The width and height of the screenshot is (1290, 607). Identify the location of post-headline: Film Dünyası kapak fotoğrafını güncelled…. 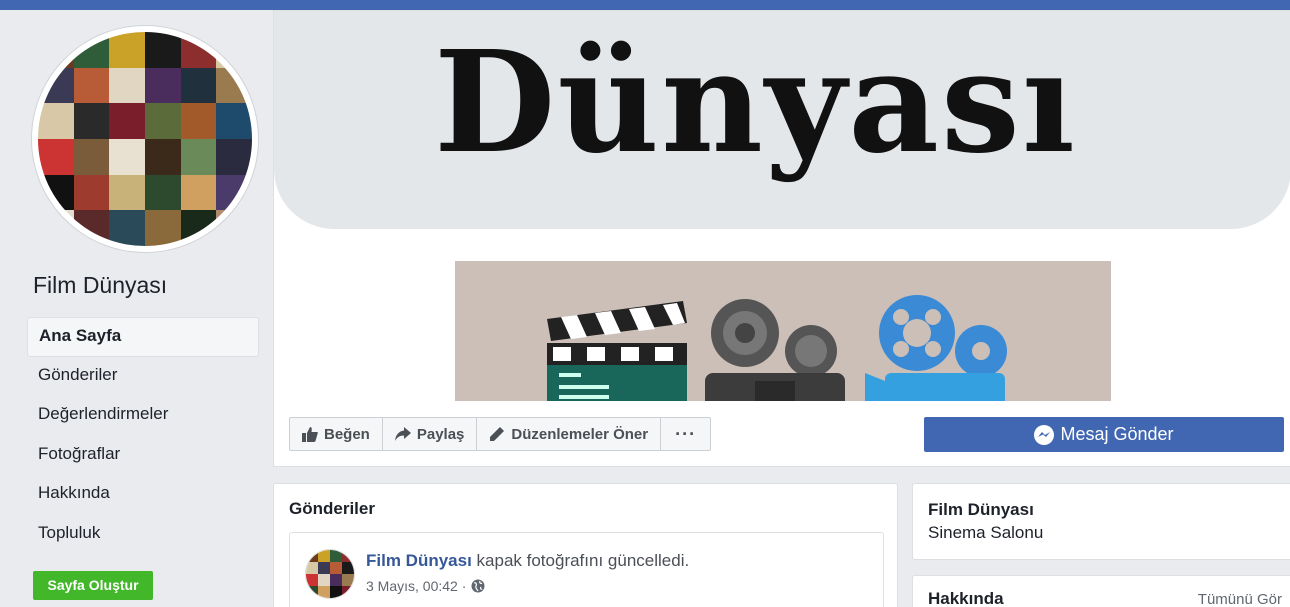
(527, 561).